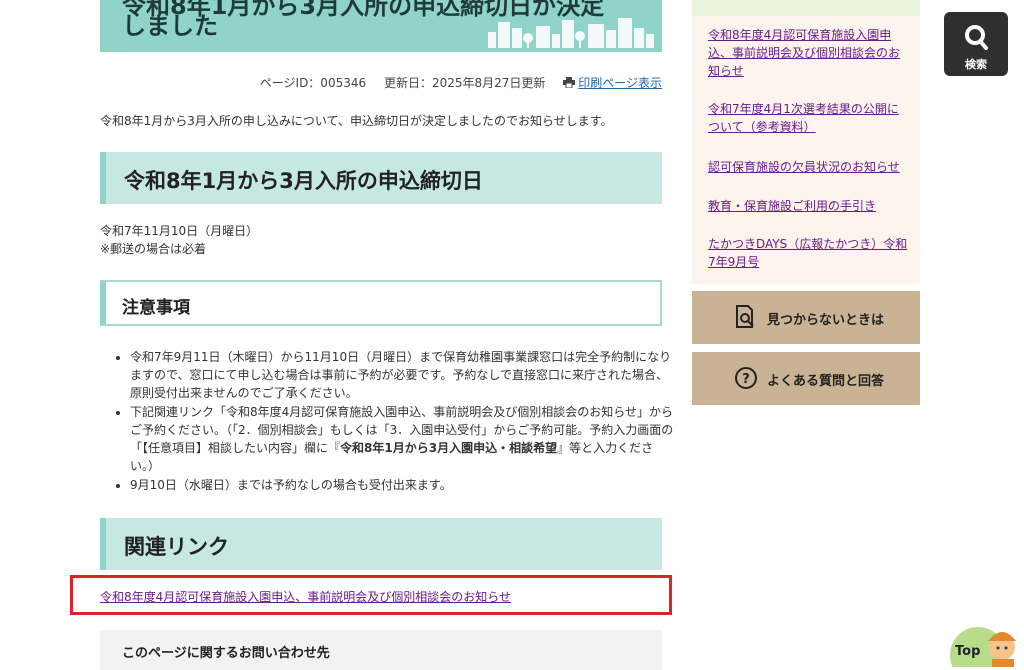 The height and width of the screenshot is (670, 1024). Describe the element at coordinates (156, 308) in the screenshot. I see `notes-heading-text: 注意事項` at that location.